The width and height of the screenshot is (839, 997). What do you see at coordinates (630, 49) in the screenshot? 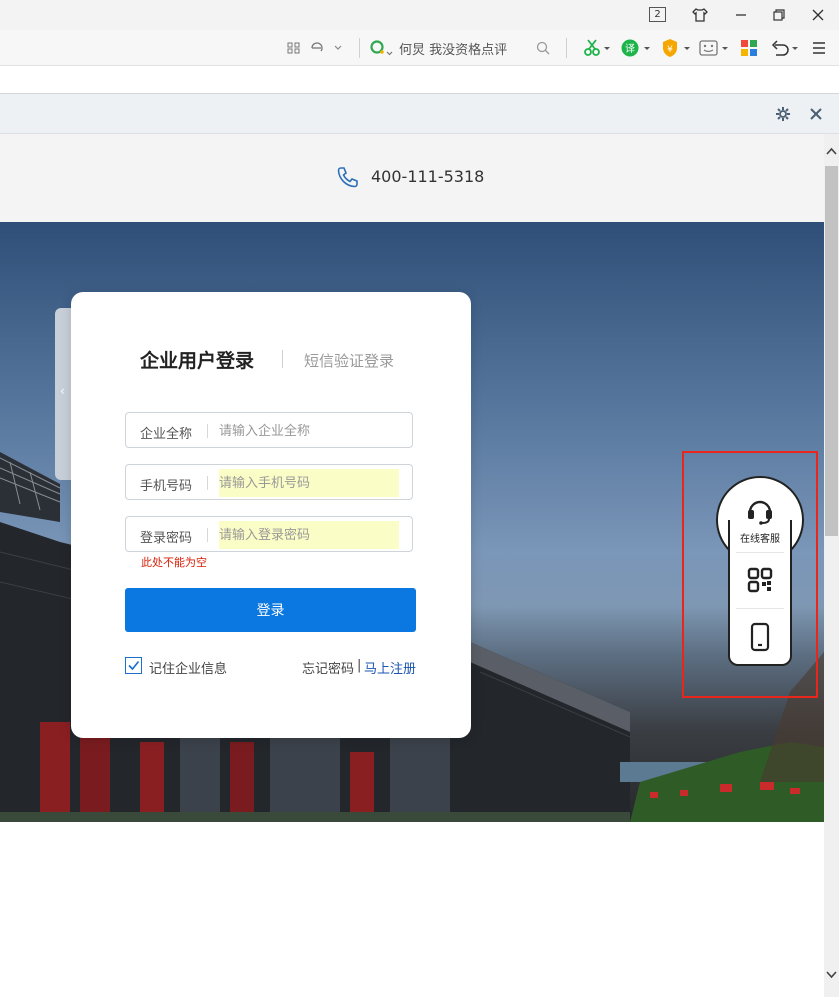
I see `svg-text: 译` at bounding box center [630, 49].